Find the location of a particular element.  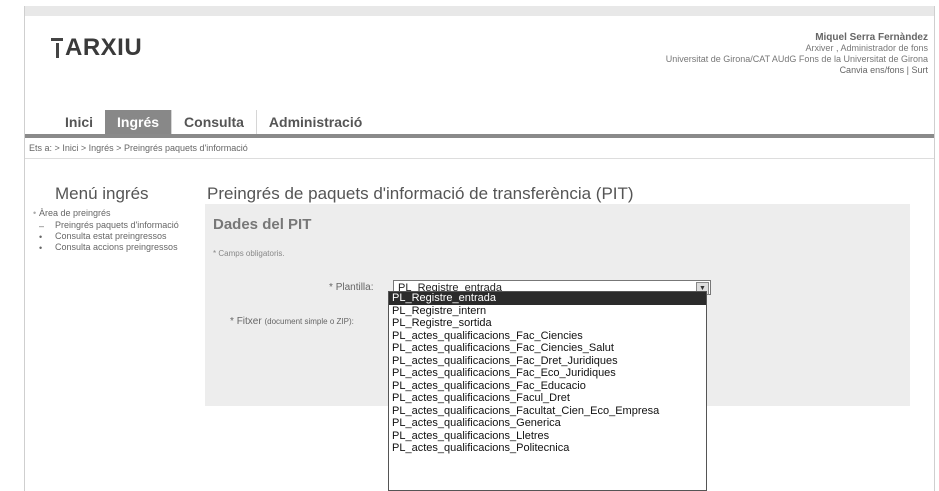

logout-link: Surt is located at coordinates (919, 70).